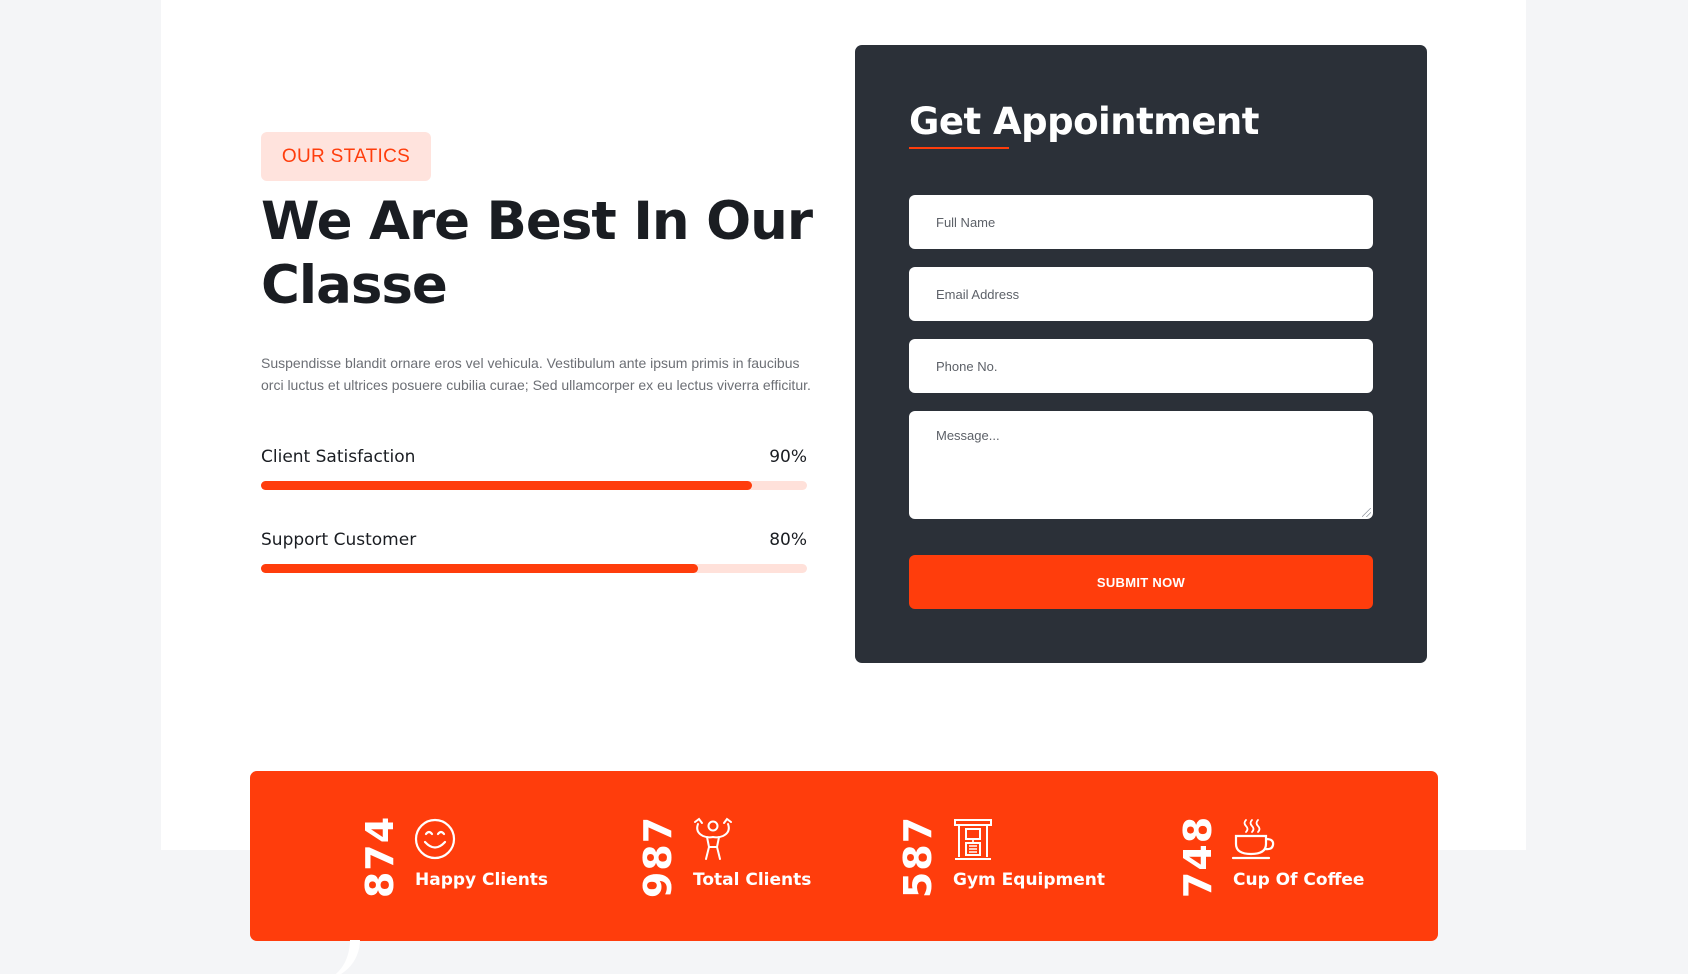 This screenshot has width=1688, height=974. What do you see at coordinates (354, 285) in the screenshot?
I see `headline-line-2: Classe` at bounding box center [354, 285].